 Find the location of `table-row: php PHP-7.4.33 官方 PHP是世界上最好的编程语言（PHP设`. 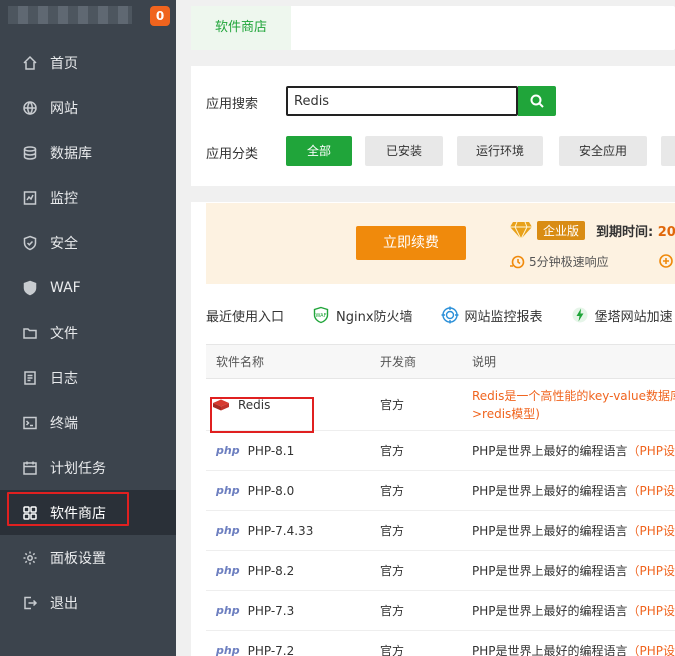

table-row: php PHP-7.4.33 官方 PHP是世界上最好的编程语言（PHP设 is located at coordinates (440, 531).